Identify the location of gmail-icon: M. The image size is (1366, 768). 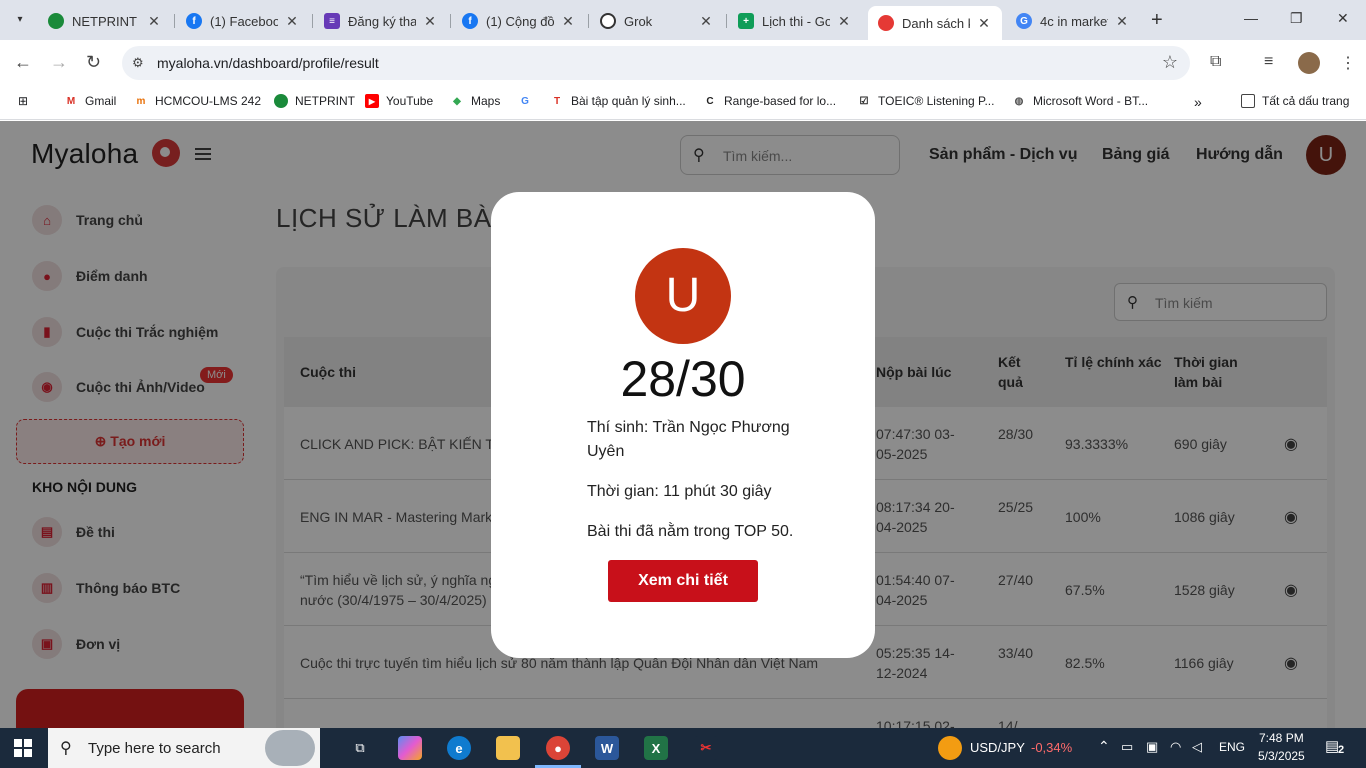
(71, 101).